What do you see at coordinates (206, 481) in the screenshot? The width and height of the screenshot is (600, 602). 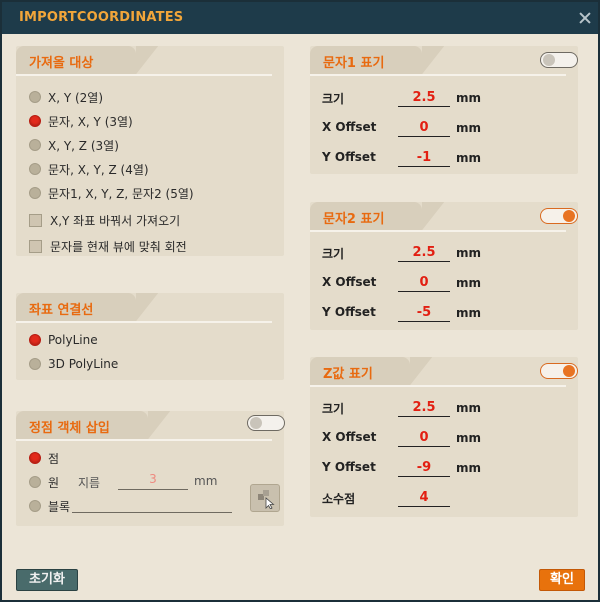 I see `diameter-unit: mm` at bounding box center [206, 481].